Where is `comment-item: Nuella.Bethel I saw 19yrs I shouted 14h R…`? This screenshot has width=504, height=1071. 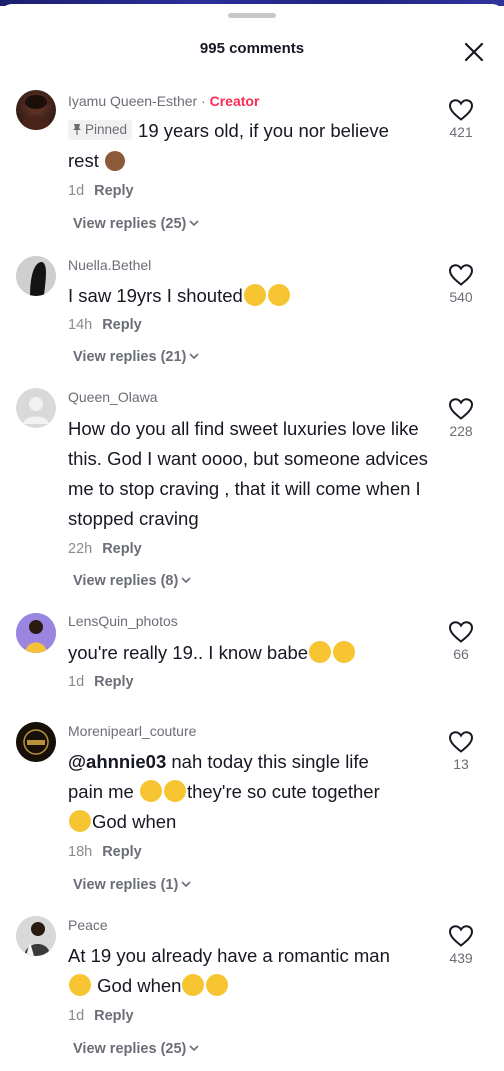 comment-item: Nuella.Bethel I saw 19yrs I shouted 14h R… is located at coordinates (252, 314).